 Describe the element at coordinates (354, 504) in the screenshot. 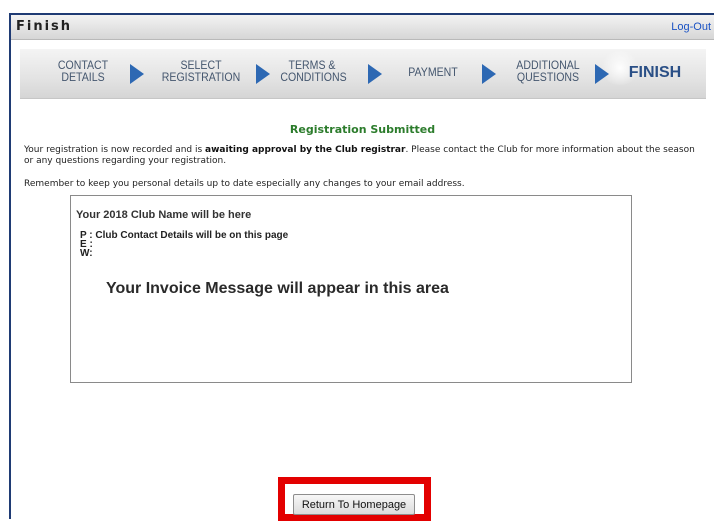

I see `return-to-homepage-button: Return To Homepage` at that location.